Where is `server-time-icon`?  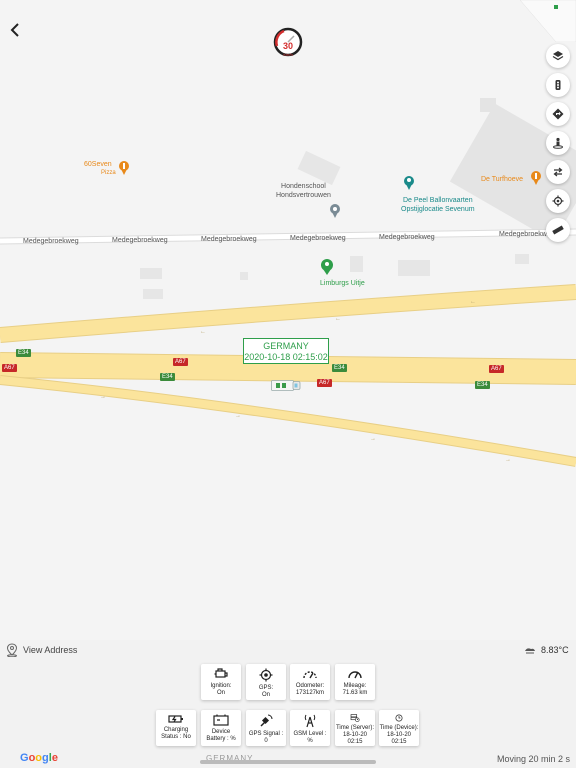 server-time-icon is located at coordinates (355, 718).